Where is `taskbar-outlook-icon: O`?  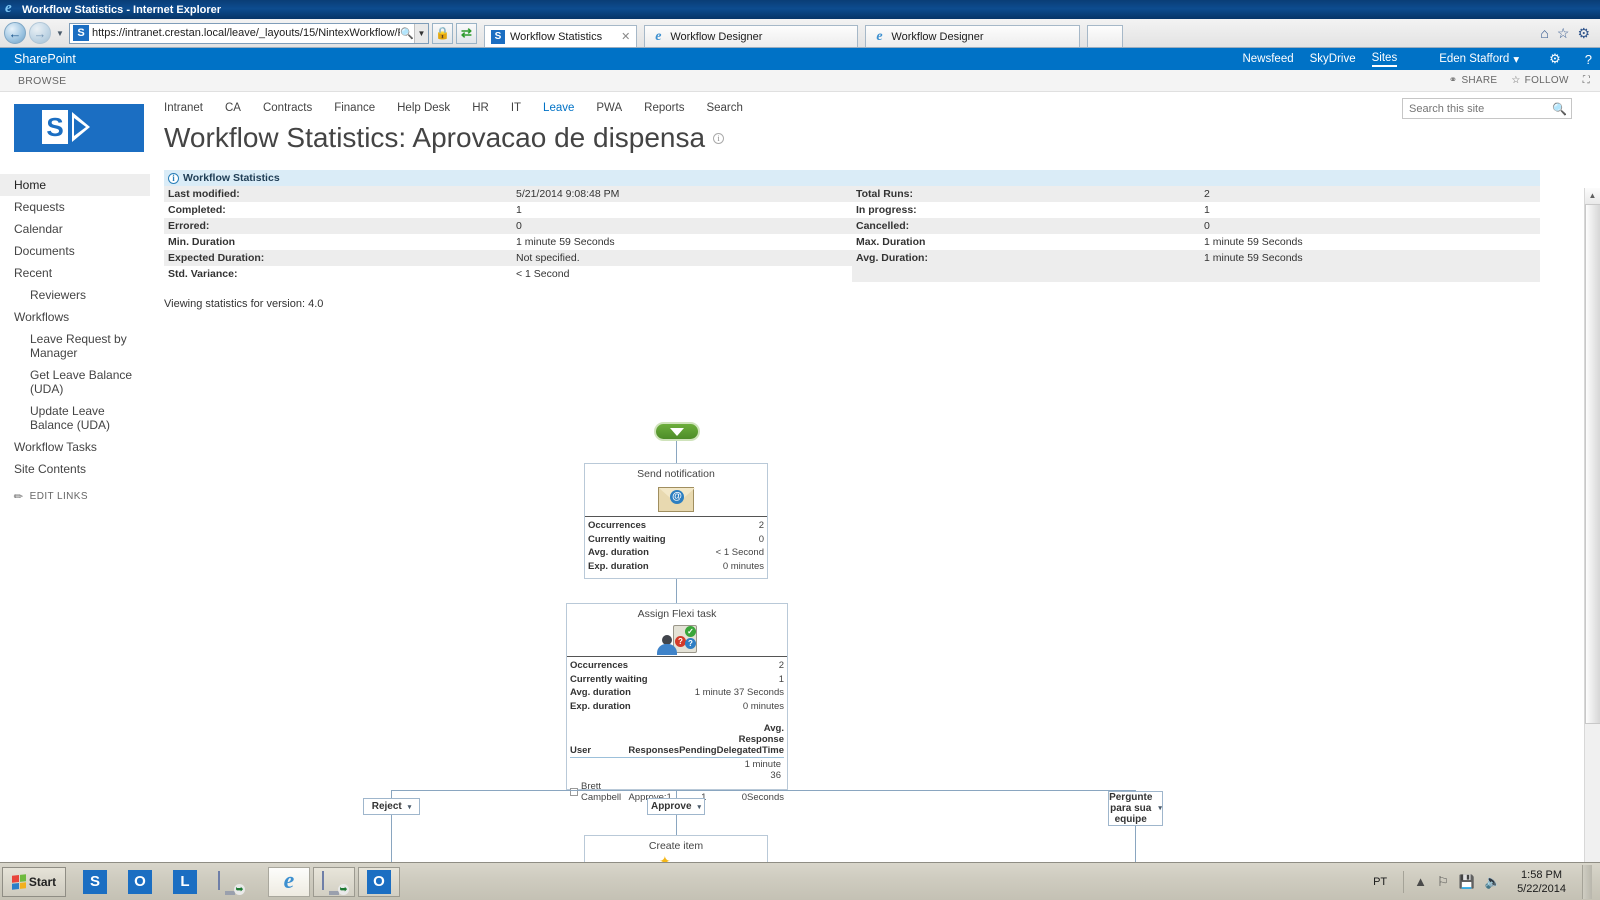
taskbar-outlook-icon: O is located at coordinates (140, 882).